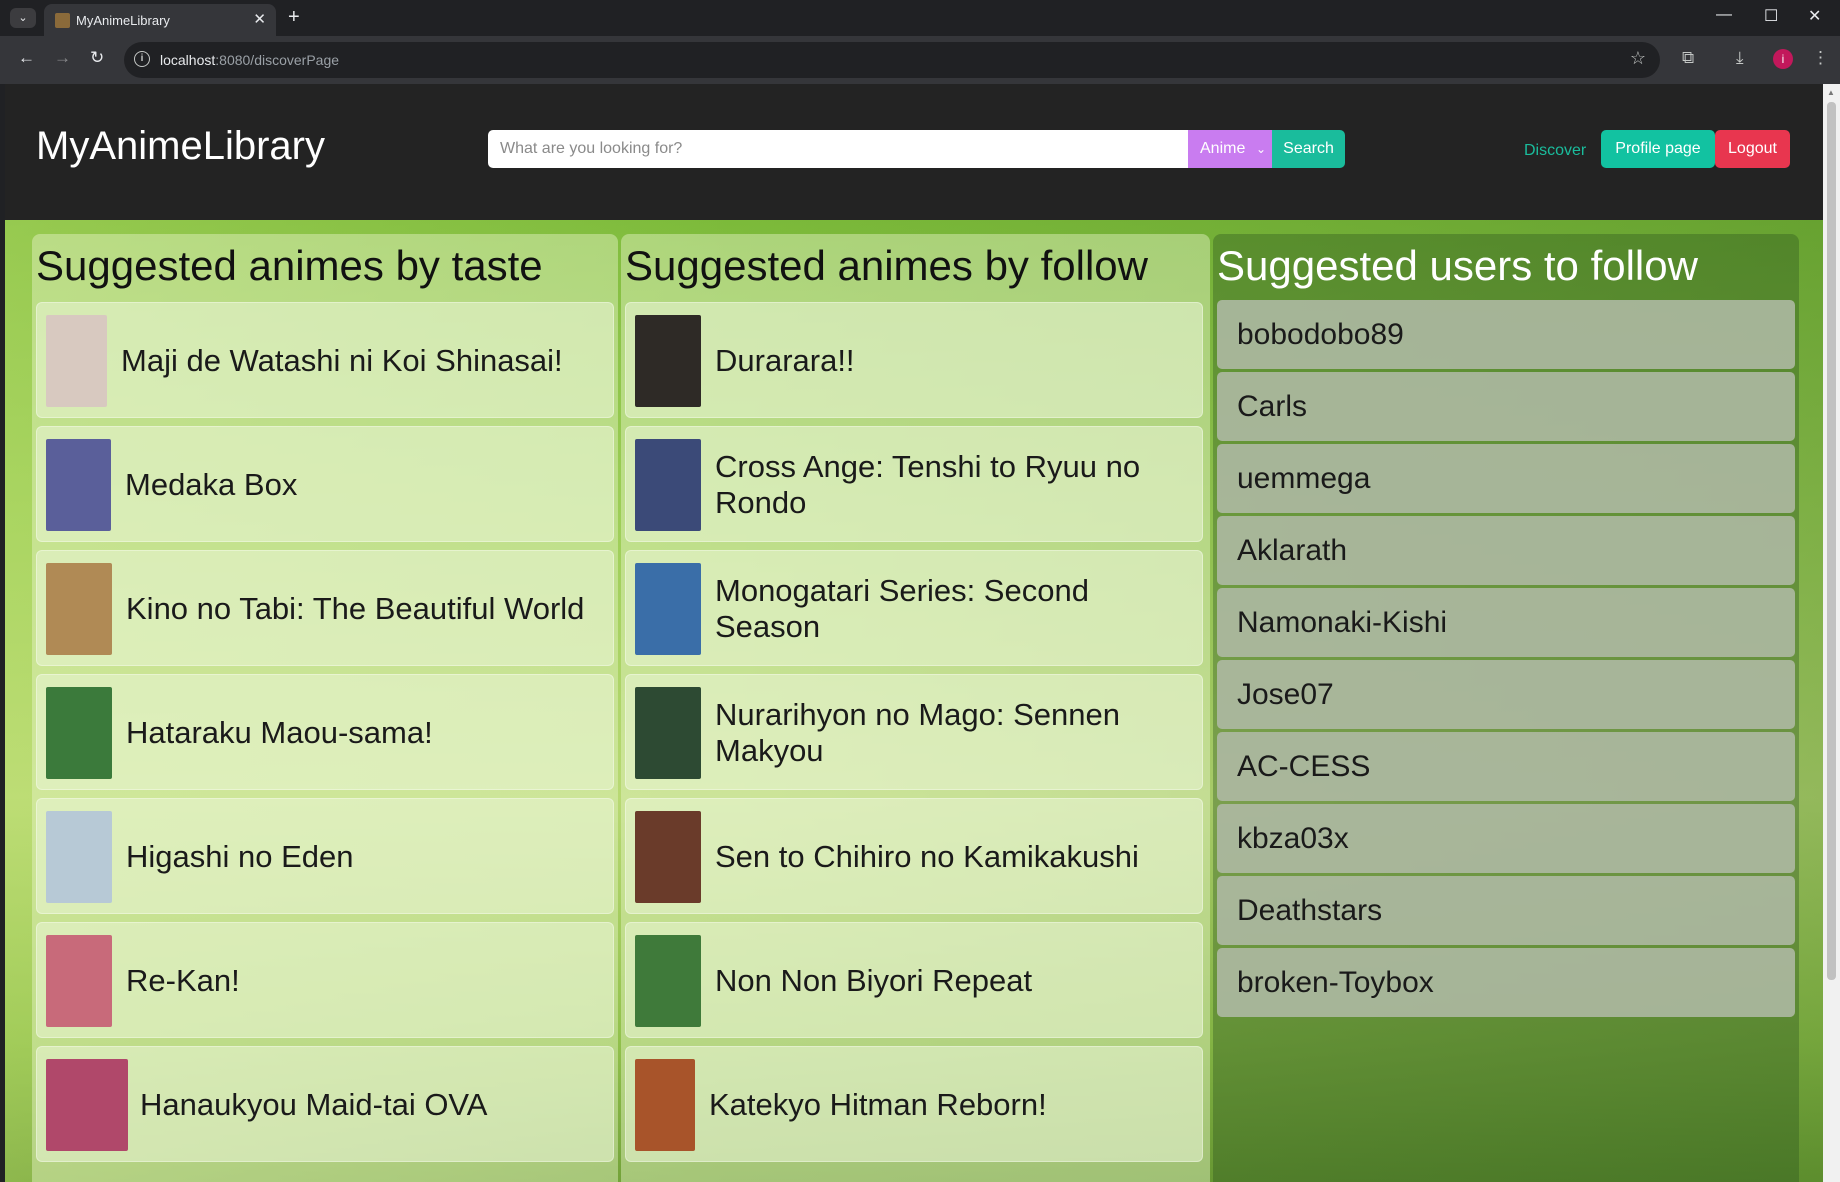 This screenshot has width=1840, height=1182. What do you see at coordinates (1506, 982) in the screenshot?
I see `user-card: broken-Toybox` at bounding box center [1506, 982].